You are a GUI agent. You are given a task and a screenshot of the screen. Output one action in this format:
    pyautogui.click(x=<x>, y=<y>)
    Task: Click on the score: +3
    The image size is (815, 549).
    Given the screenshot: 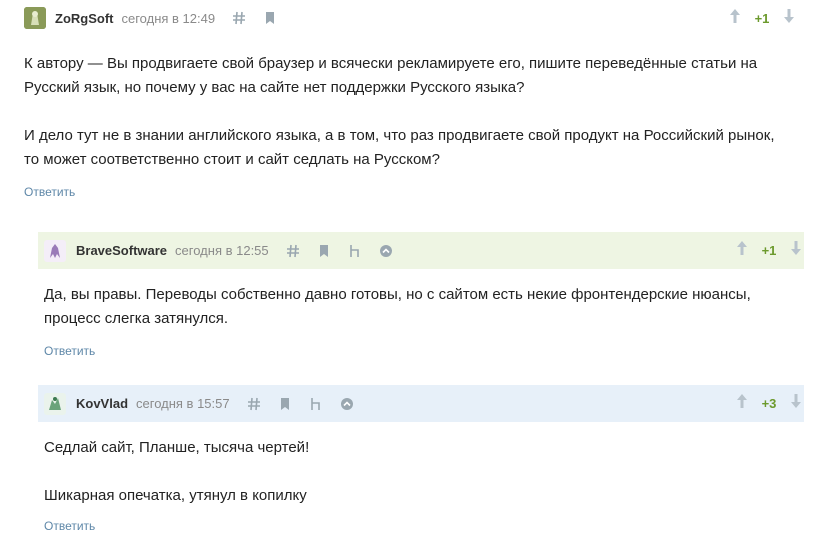 What is the action you would take?
    pyautogui.click(x=769, y=403)
    